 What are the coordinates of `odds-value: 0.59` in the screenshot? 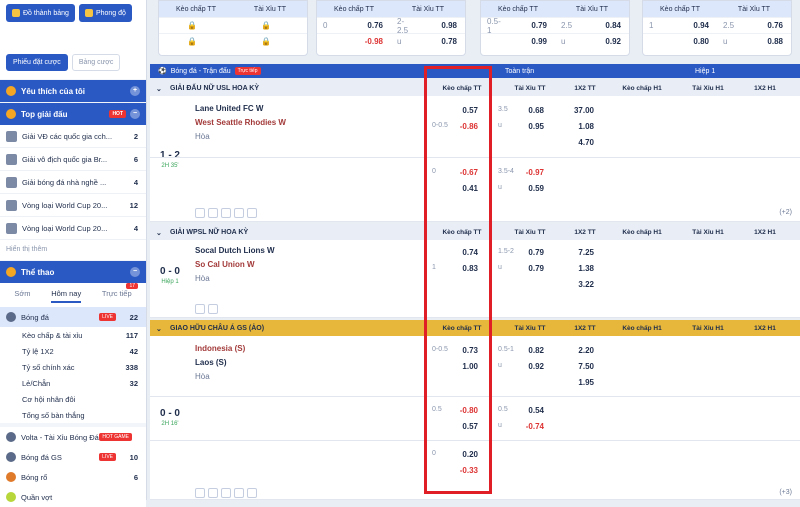 It's located at (530, 188).